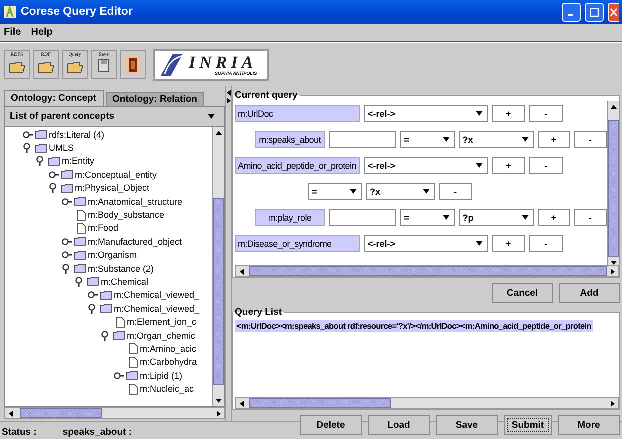  Describe the element at coordinates (467, 425) in the screenshot. I see `action-button: Save` at that location.